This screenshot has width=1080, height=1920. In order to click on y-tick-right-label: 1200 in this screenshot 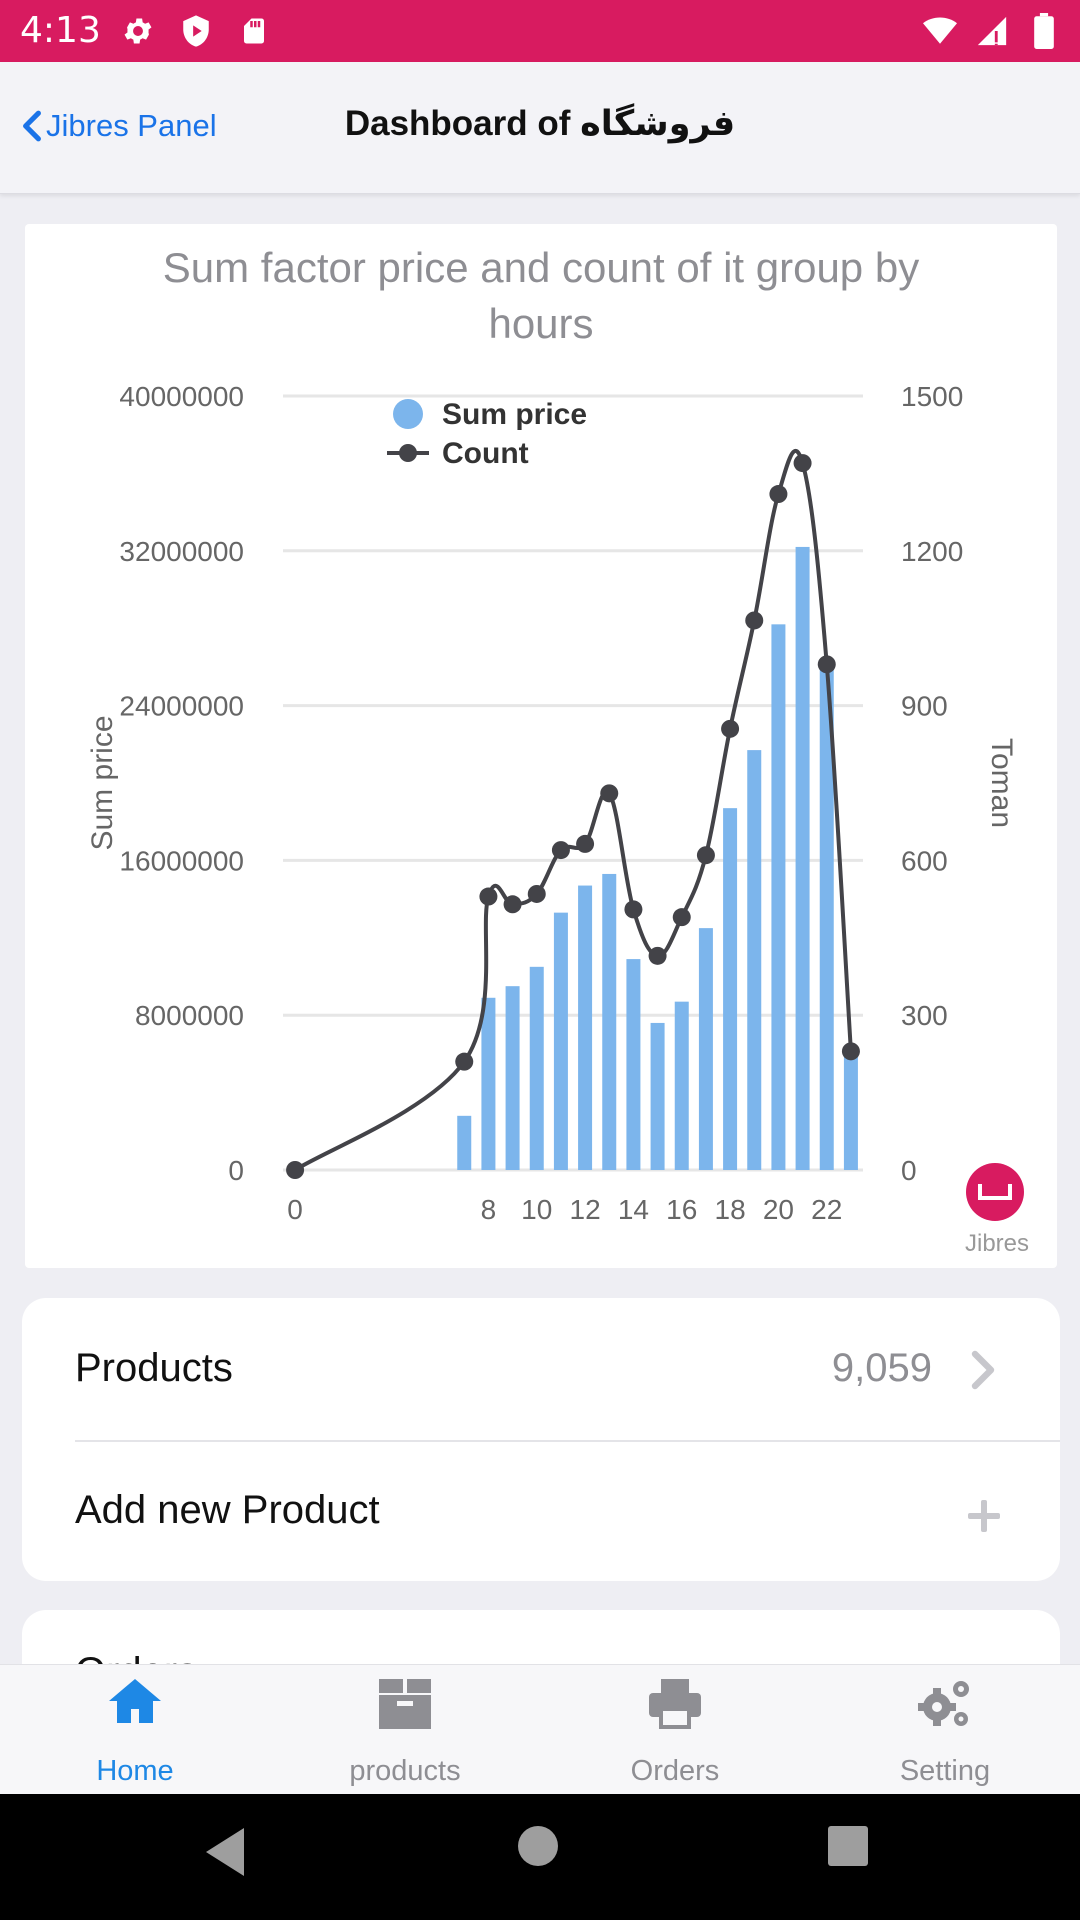, I will do `click(932, 551)`.